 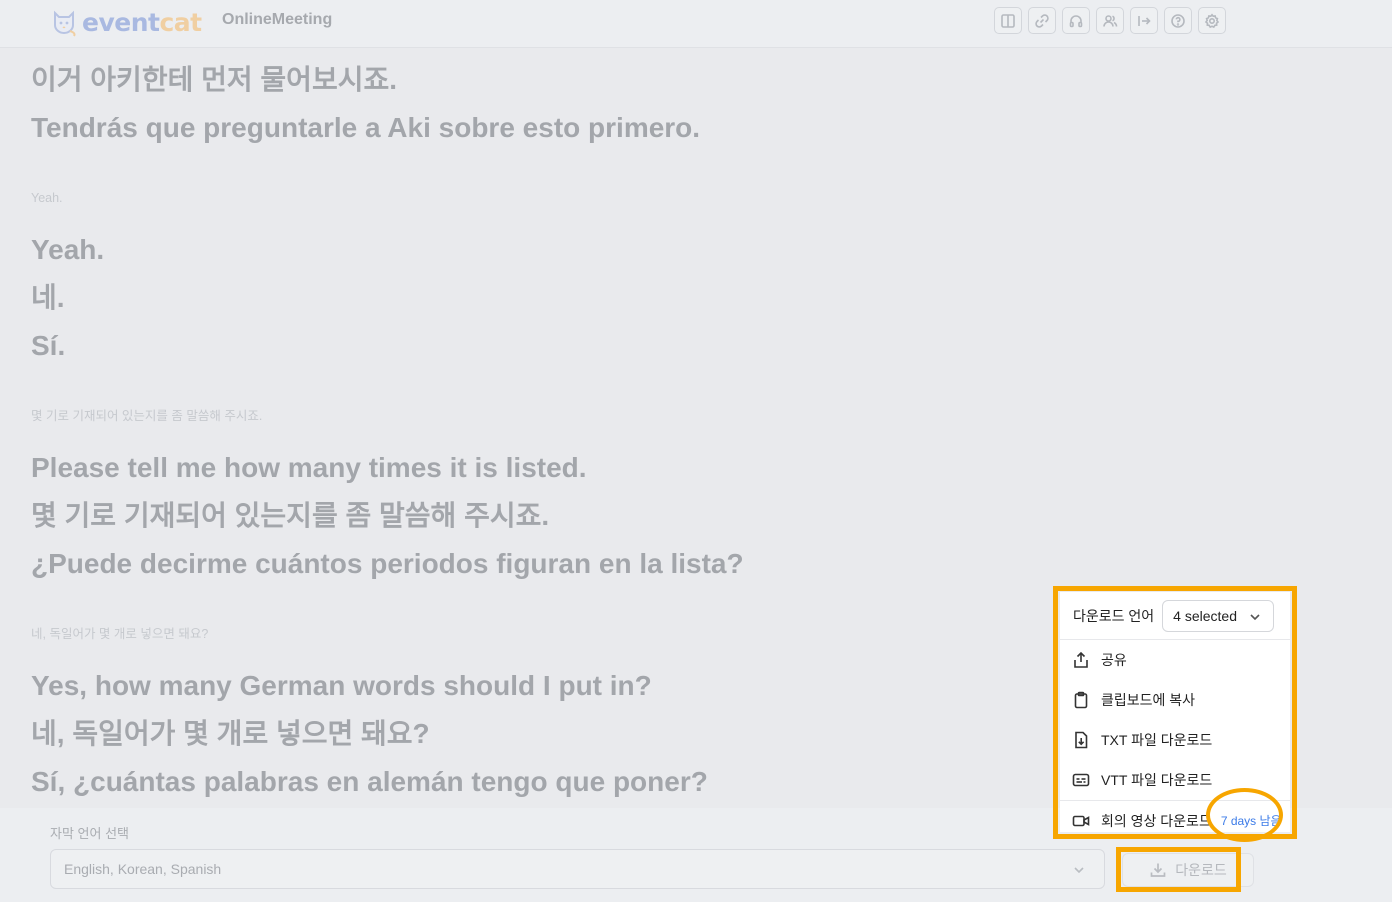 I want to click on header-toolbar, so click(x=1110, y=20).